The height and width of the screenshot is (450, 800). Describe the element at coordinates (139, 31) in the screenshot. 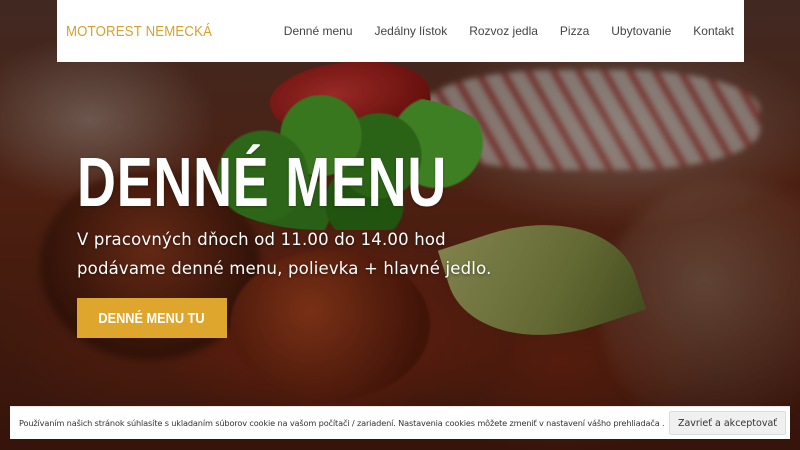

I see `site-logo: MOTOREST NEMECKÁ` at that location.